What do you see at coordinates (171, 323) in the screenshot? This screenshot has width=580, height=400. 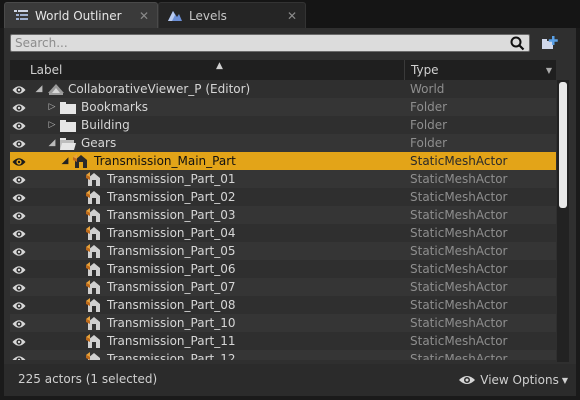 I see `row-label: Transmission_Part_10` at bounding box center [171, 323].